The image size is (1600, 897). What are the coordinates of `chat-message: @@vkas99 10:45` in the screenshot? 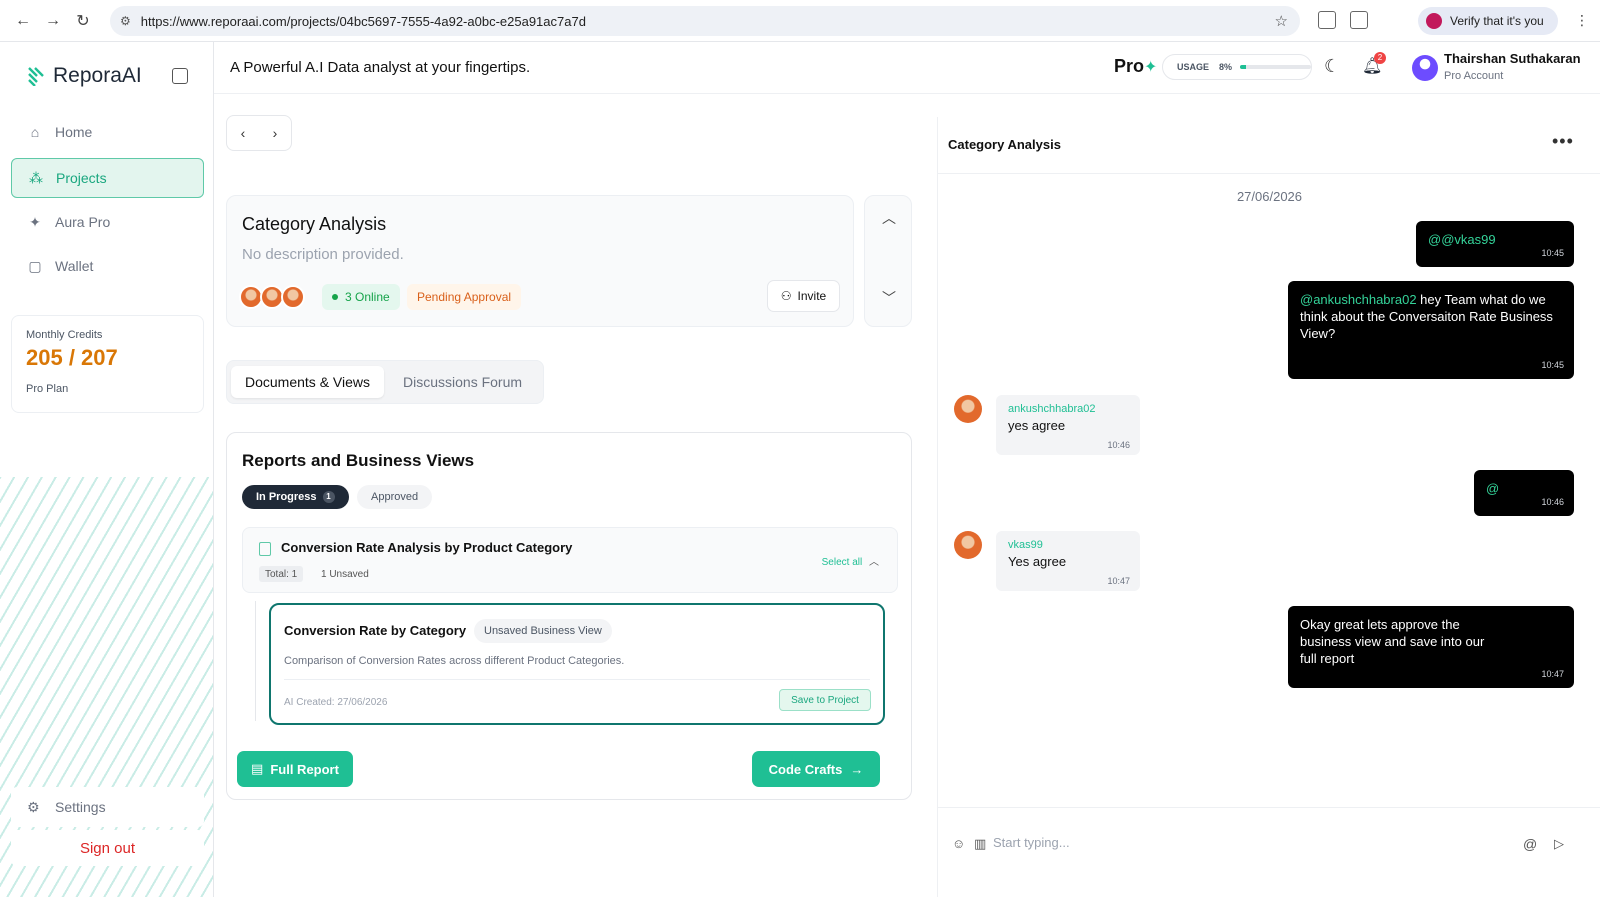 It's located at (1495, 244).